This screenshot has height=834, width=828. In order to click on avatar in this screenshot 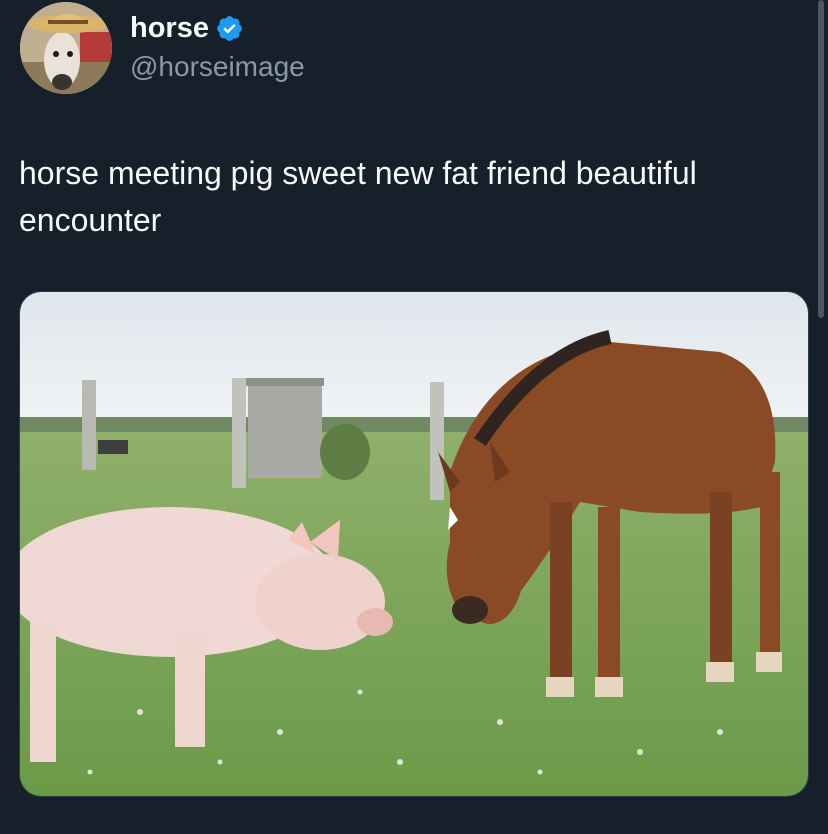, I will do `click(66, 48)`.